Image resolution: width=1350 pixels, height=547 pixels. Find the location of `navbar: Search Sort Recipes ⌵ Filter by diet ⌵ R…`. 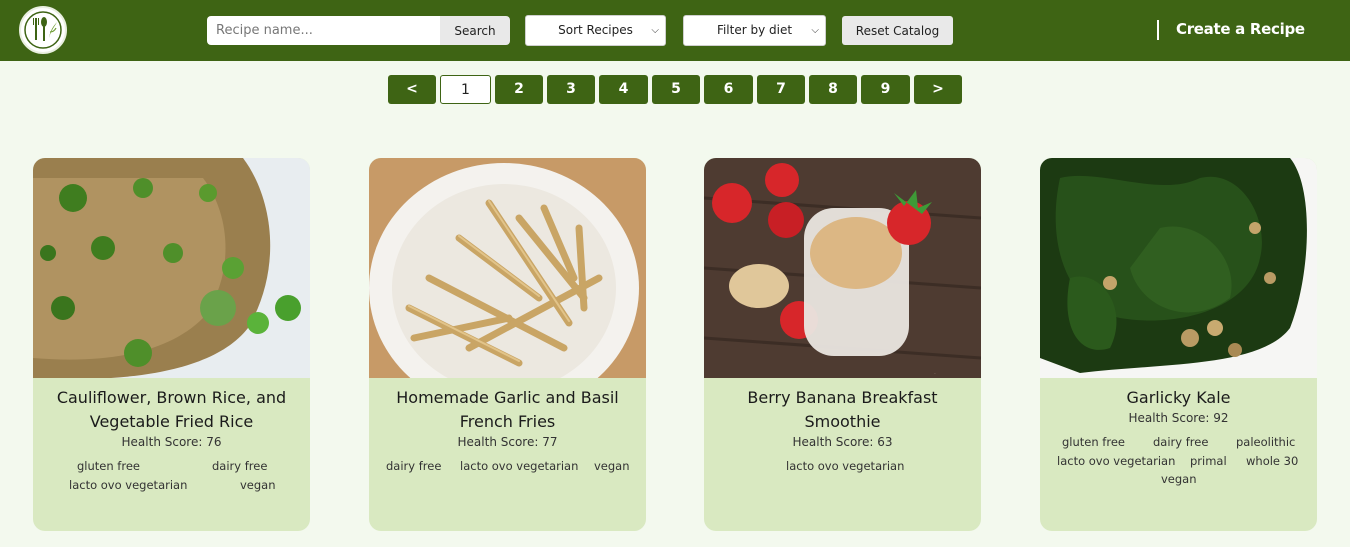

navbar: Search Sort Recipes ⌵ Filter by diet ⌵ R… is located at coordinates (675, 30).